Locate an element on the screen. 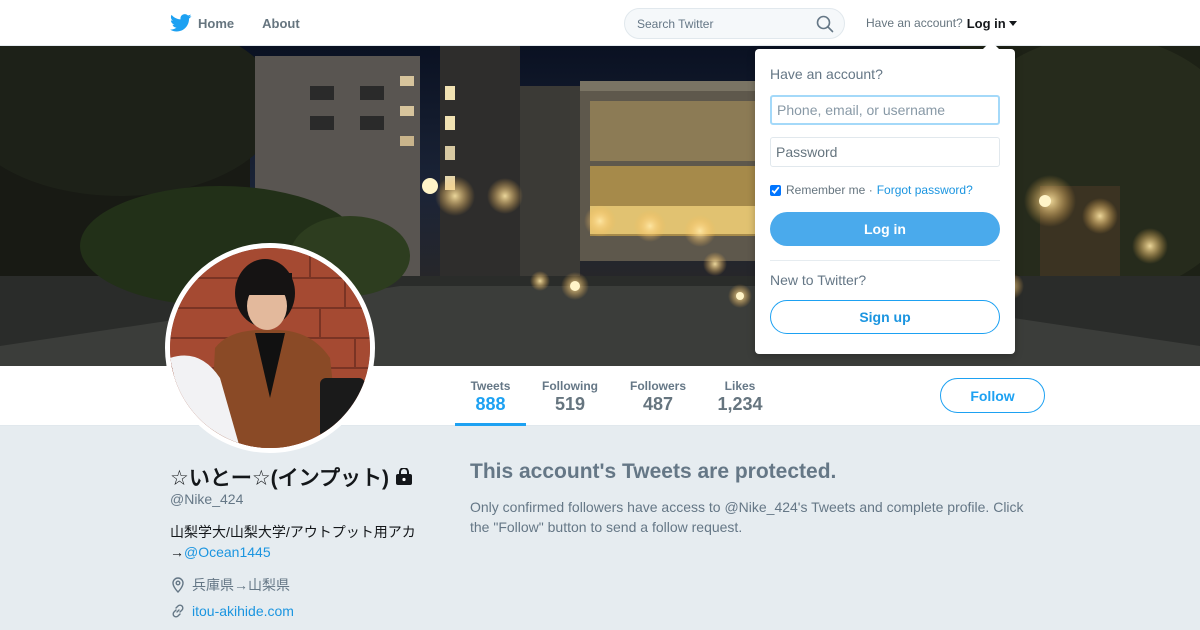 This screenshot has width=1200, height=630. chevron-down-icon is located at coordinates (1012, 23).